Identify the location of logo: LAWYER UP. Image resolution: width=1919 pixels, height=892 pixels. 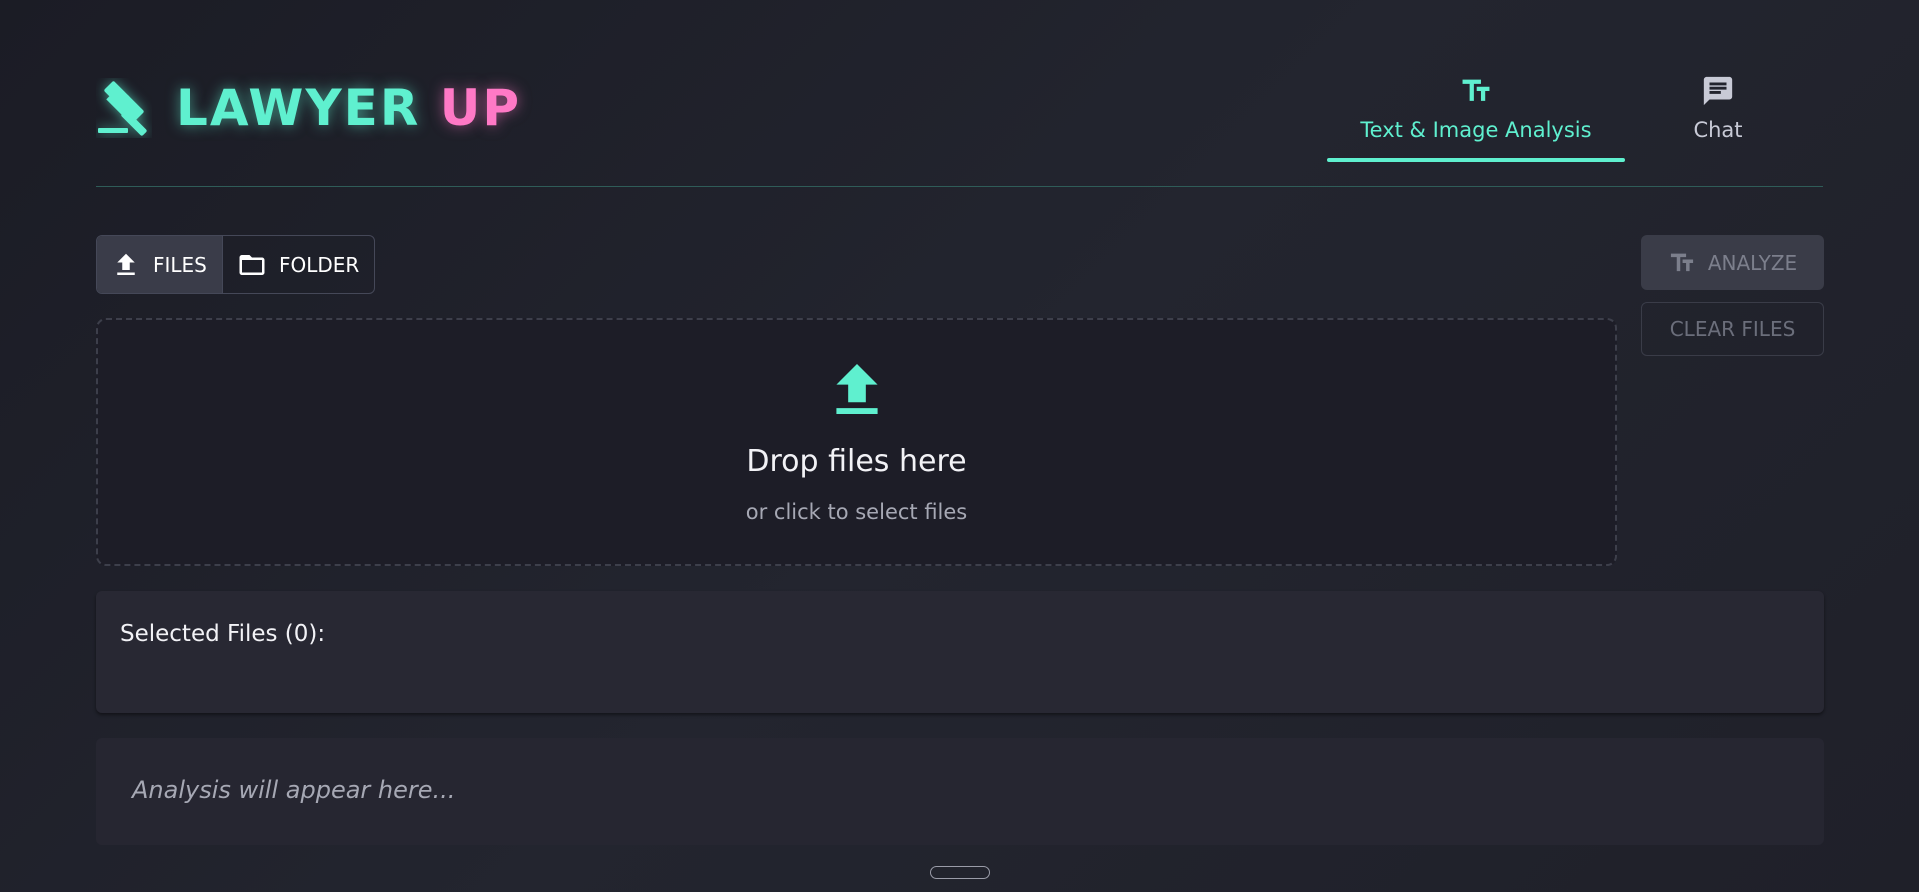
(308, 108).